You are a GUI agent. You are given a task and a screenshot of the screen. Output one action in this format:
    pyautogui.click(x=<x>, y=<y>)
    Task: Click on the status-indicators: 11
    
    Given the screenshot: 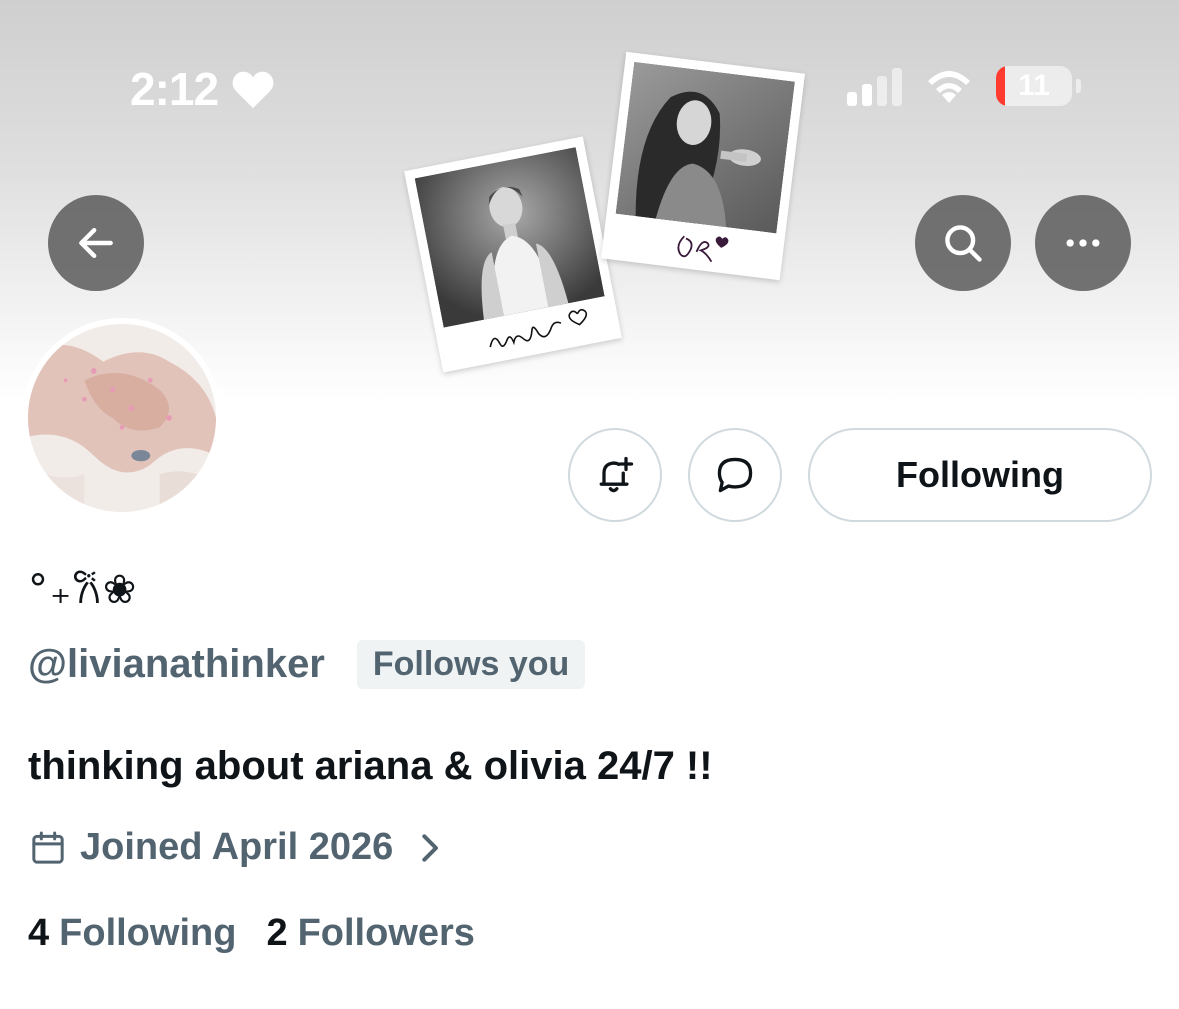 What is the action you would take?
    pyautogui.click(x=964, y=86)
    